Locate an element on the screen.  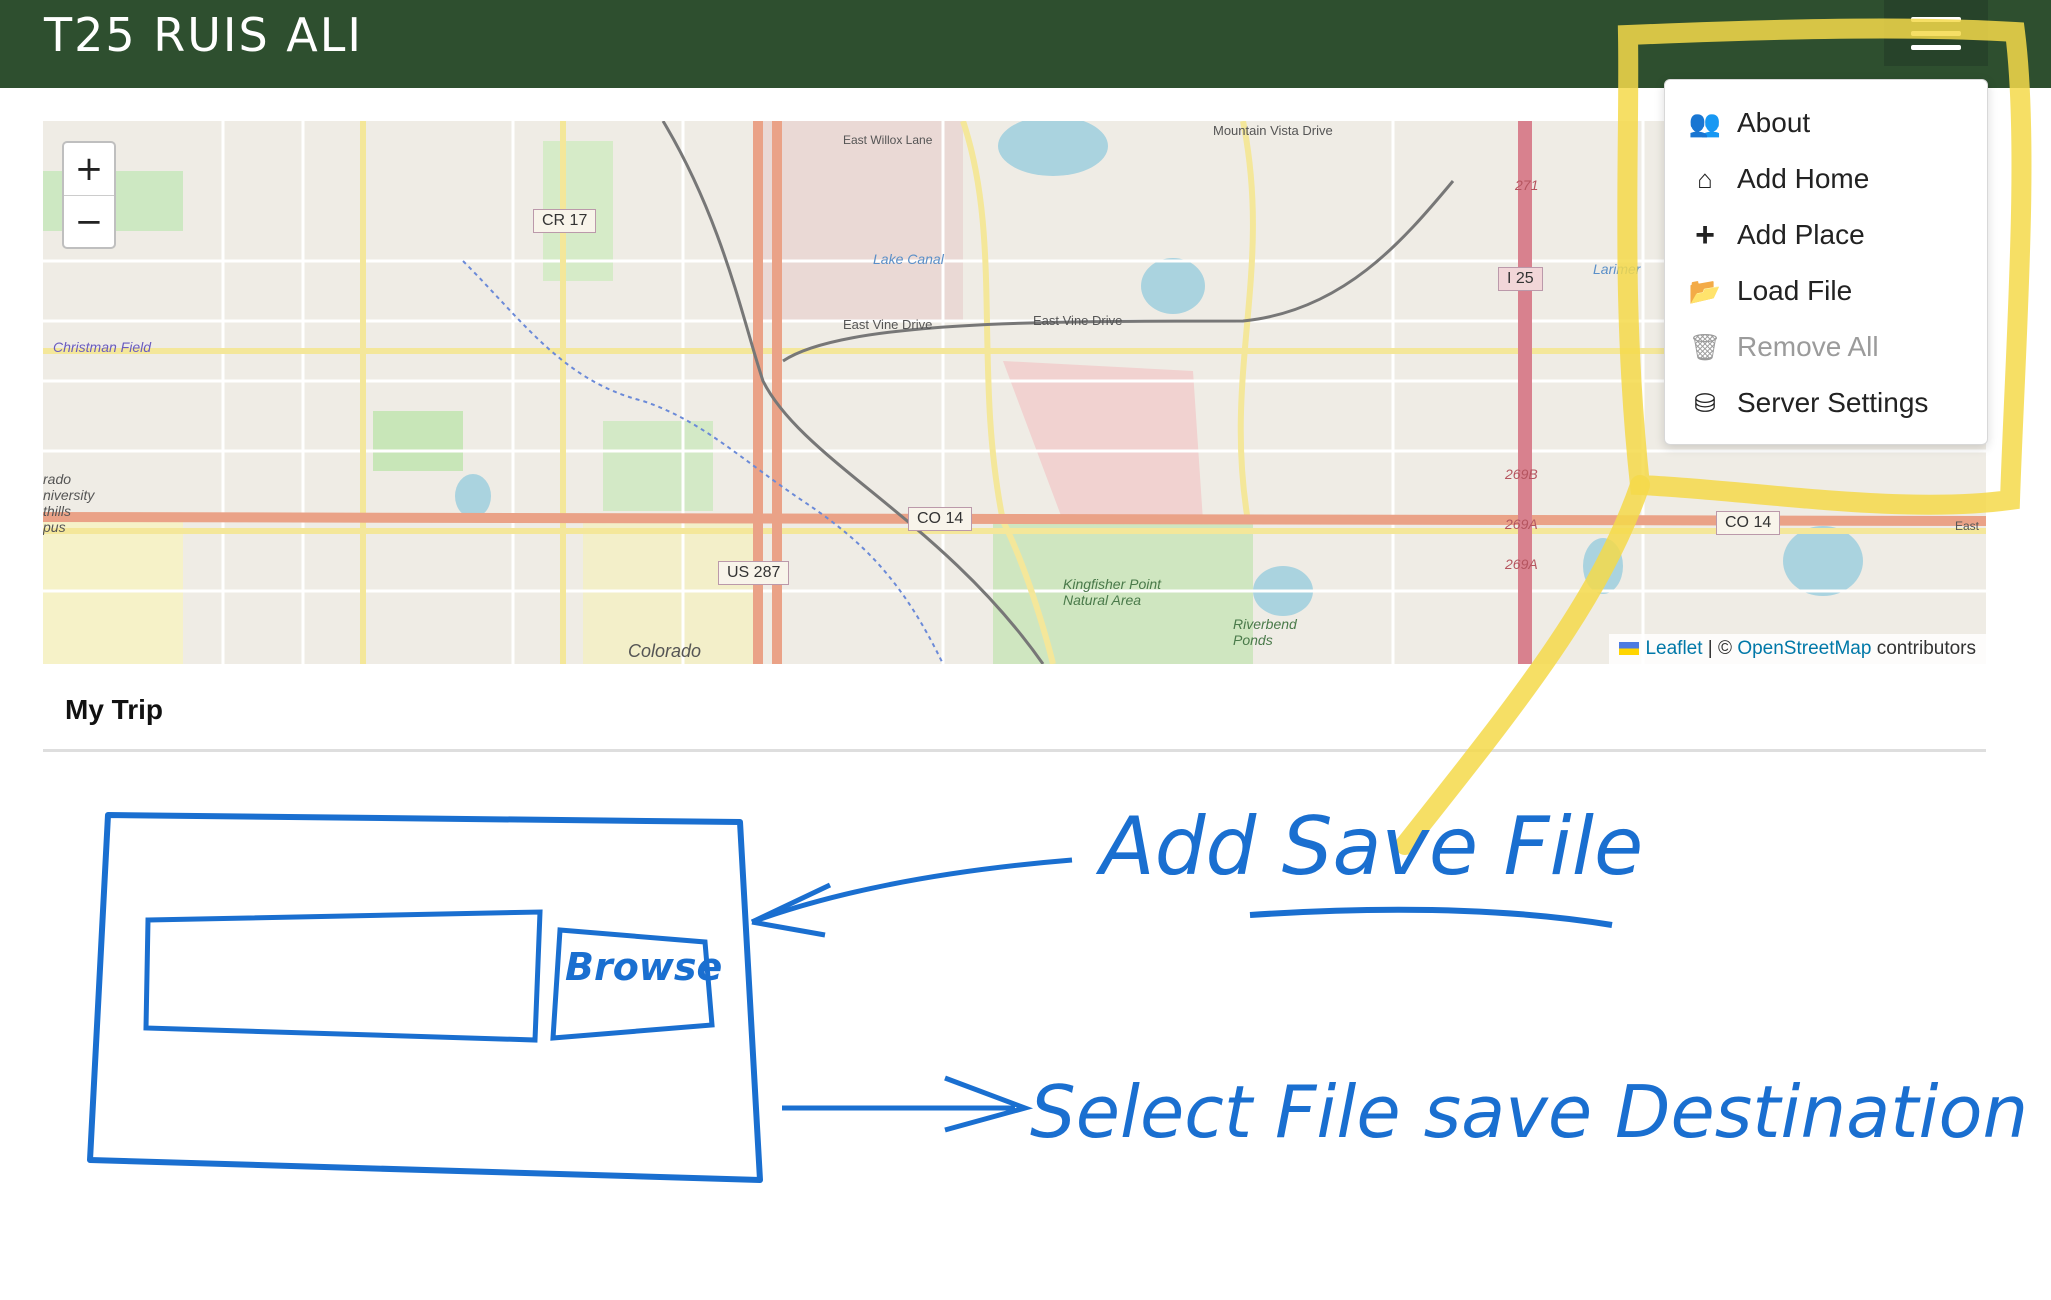
sketch-dialog-box is located at coordinates (425, 997).